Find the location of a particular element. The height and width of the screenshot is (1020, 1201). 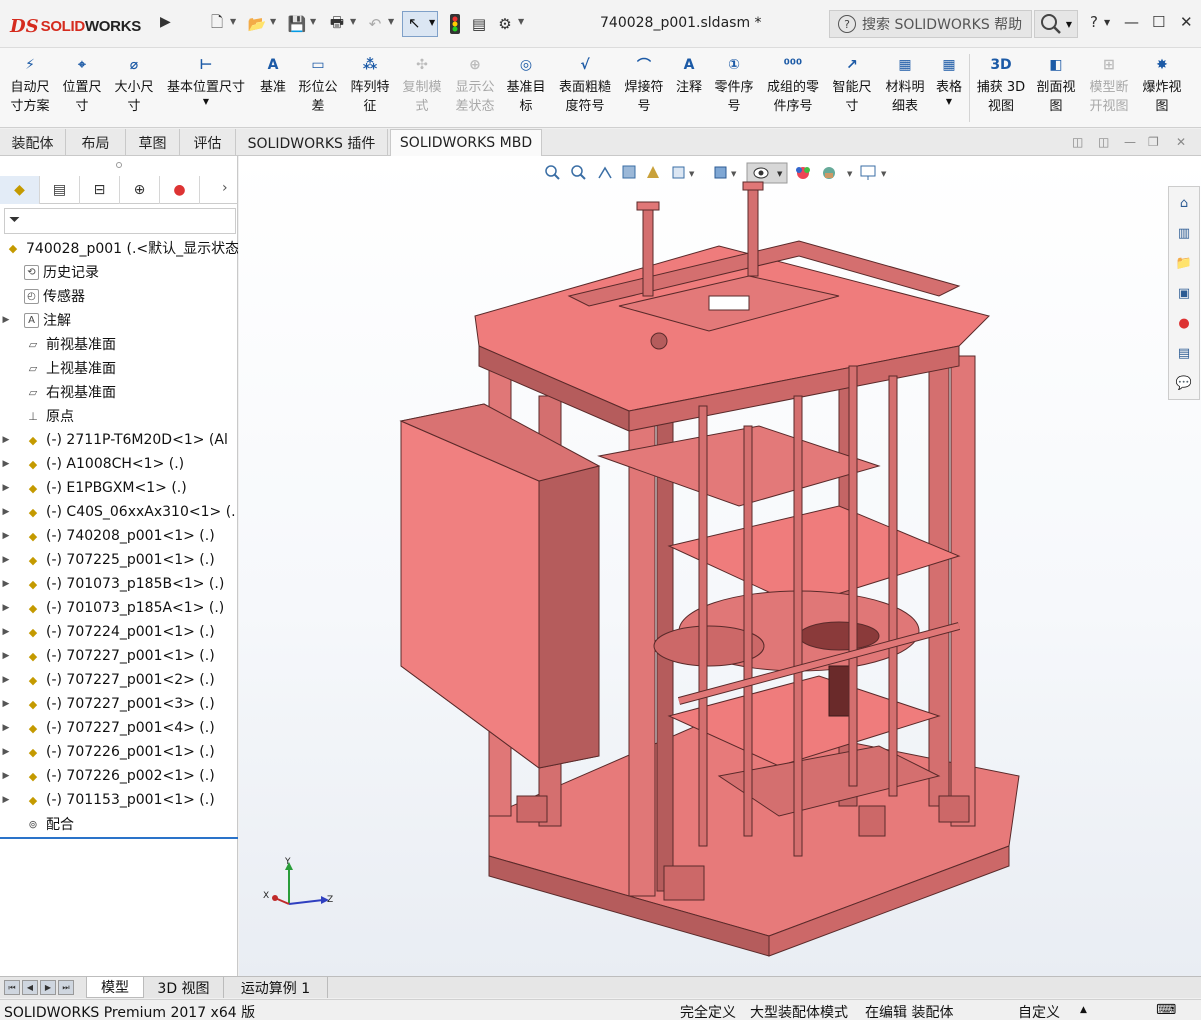

tab-solidworks-addins: SOLIDWORKS 插件 is located at coordinates (312, 142).